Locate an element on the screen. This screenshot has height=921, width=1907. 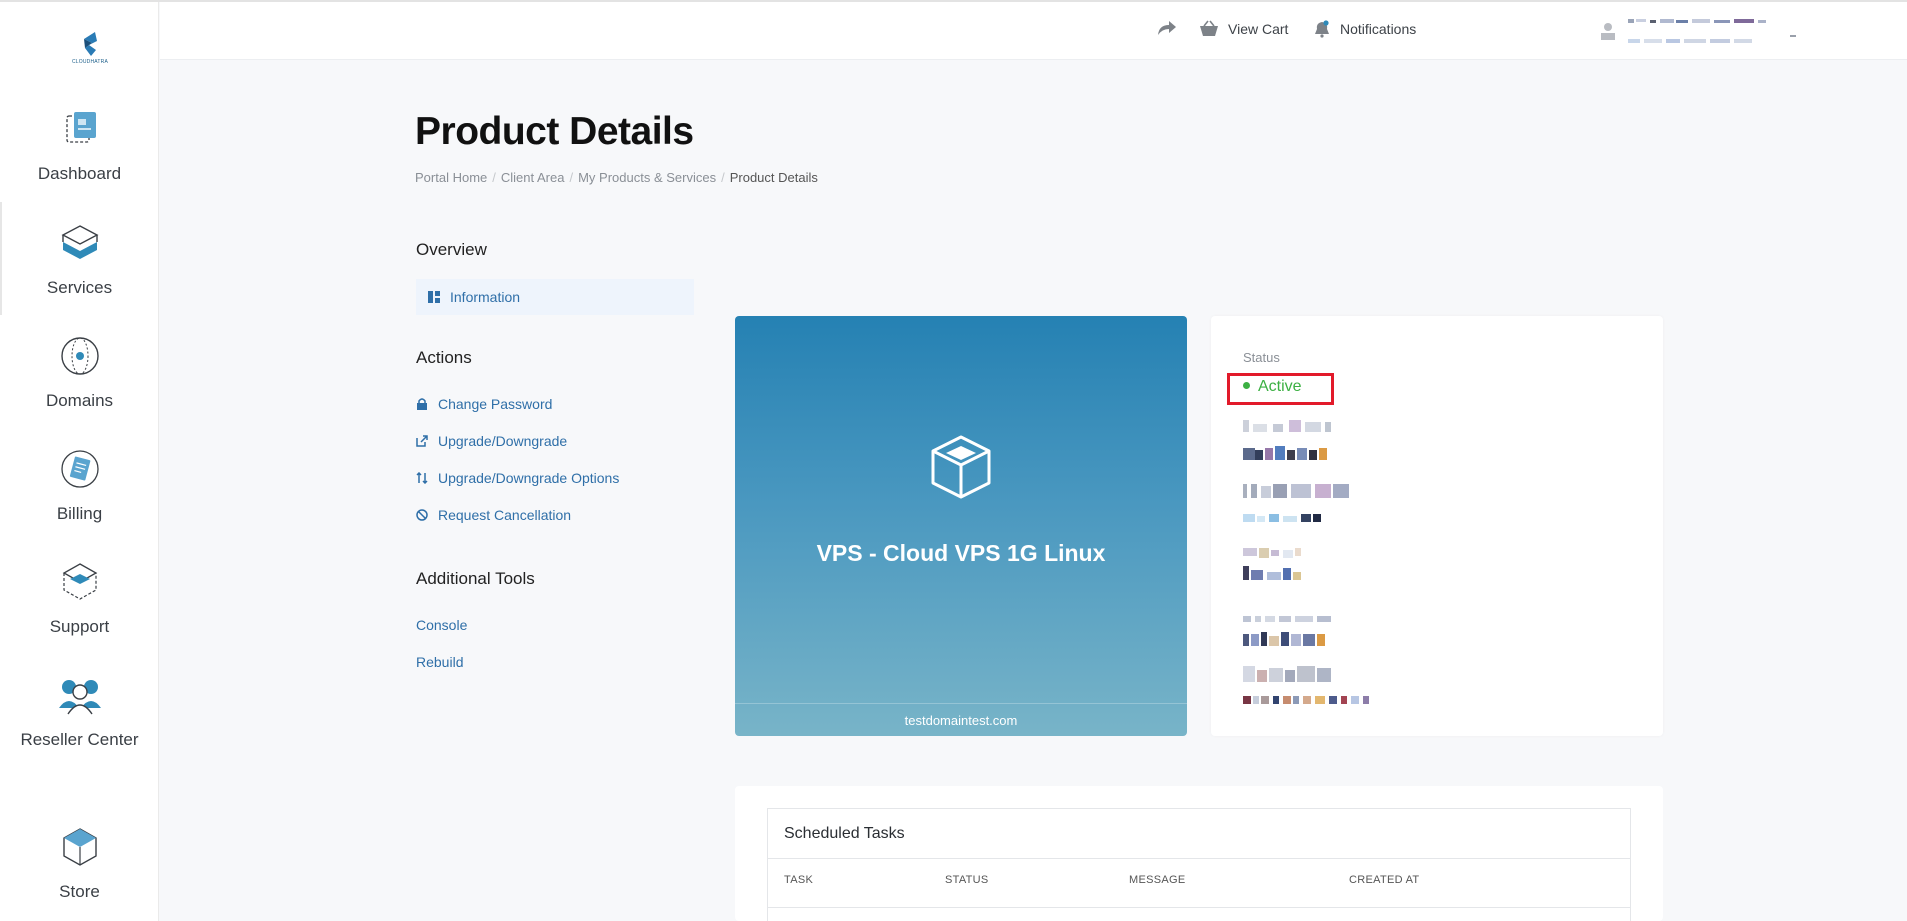
product-cube-icon is located at coordinates (961, 467).